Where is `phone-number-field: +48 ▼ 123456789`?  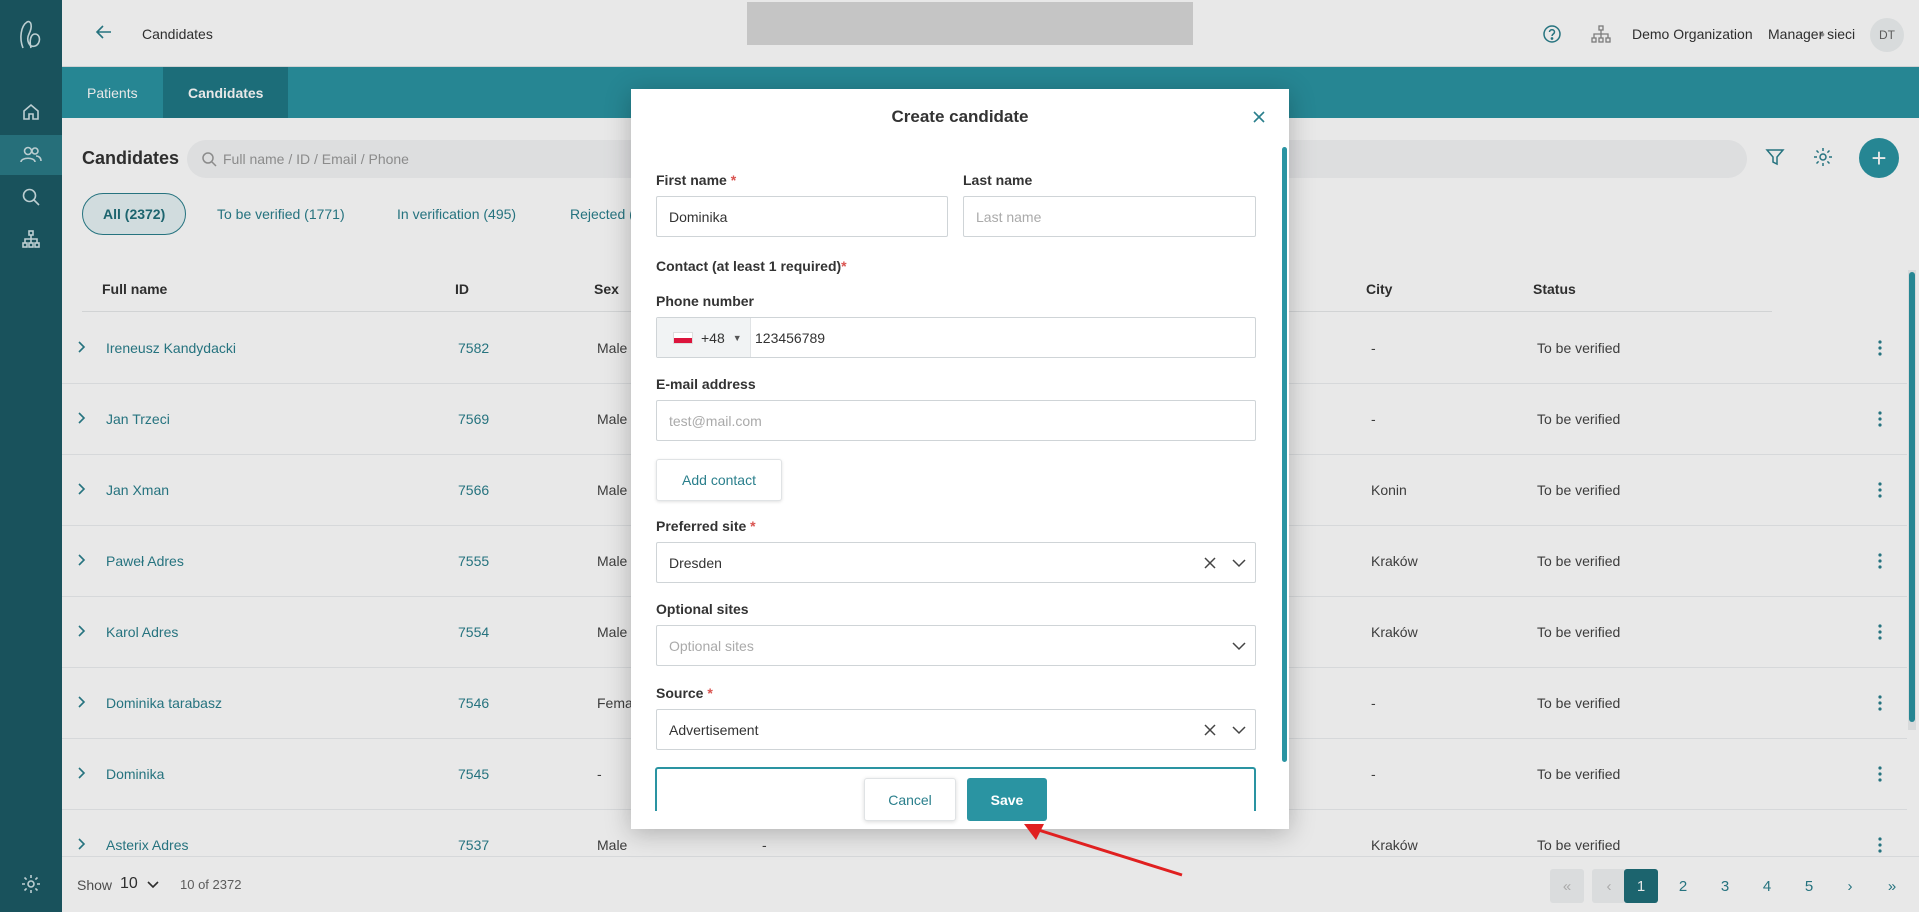
phone-number-field: +48 ▼ 123456789 is located at coordinates (956, 337).